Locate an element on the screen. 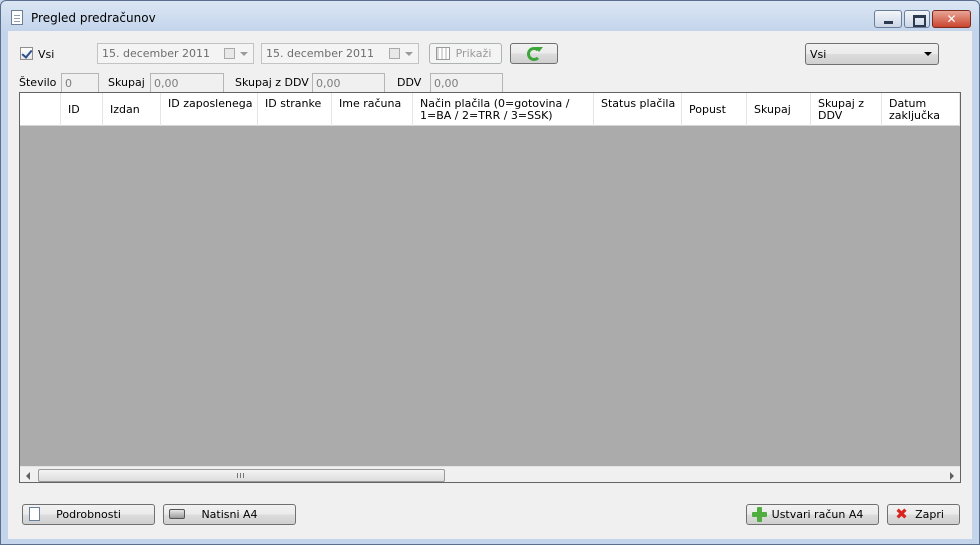  column-header: ID zaposlenega is located at coordinates (209, 109).